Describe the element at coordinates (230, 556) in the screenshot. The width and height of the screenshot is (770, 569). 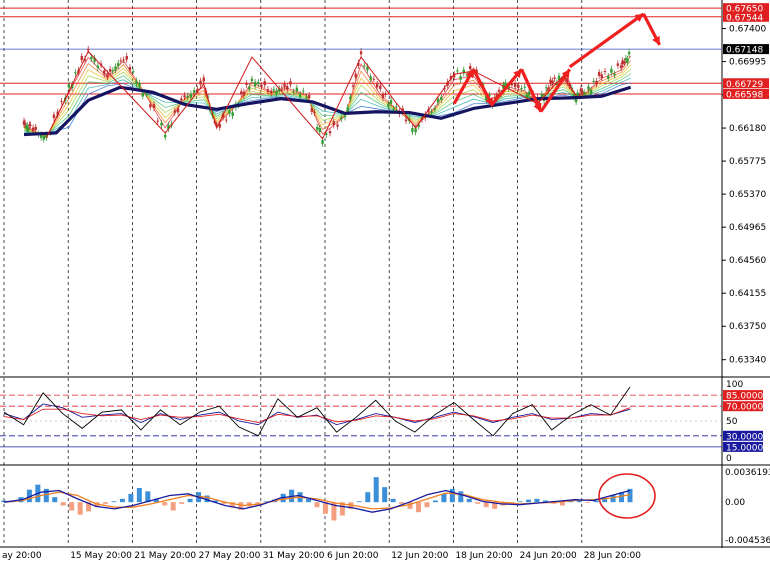
I see `time-axis-label: 27 May 20:00` at that location.